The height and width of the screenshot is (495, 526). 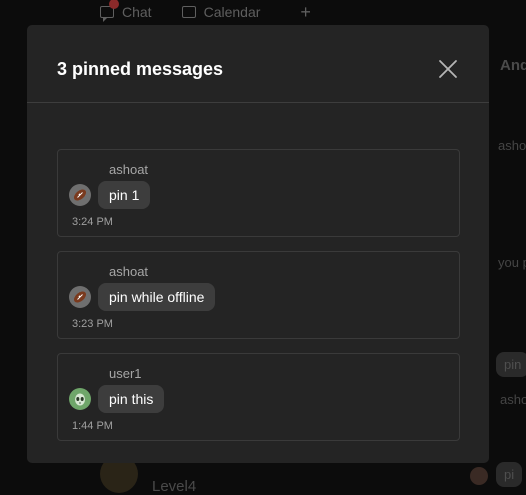 What do you see at coordinates (109, 11) in the screenshot?
I see `chat-icon` at bounding box center [109, 11].